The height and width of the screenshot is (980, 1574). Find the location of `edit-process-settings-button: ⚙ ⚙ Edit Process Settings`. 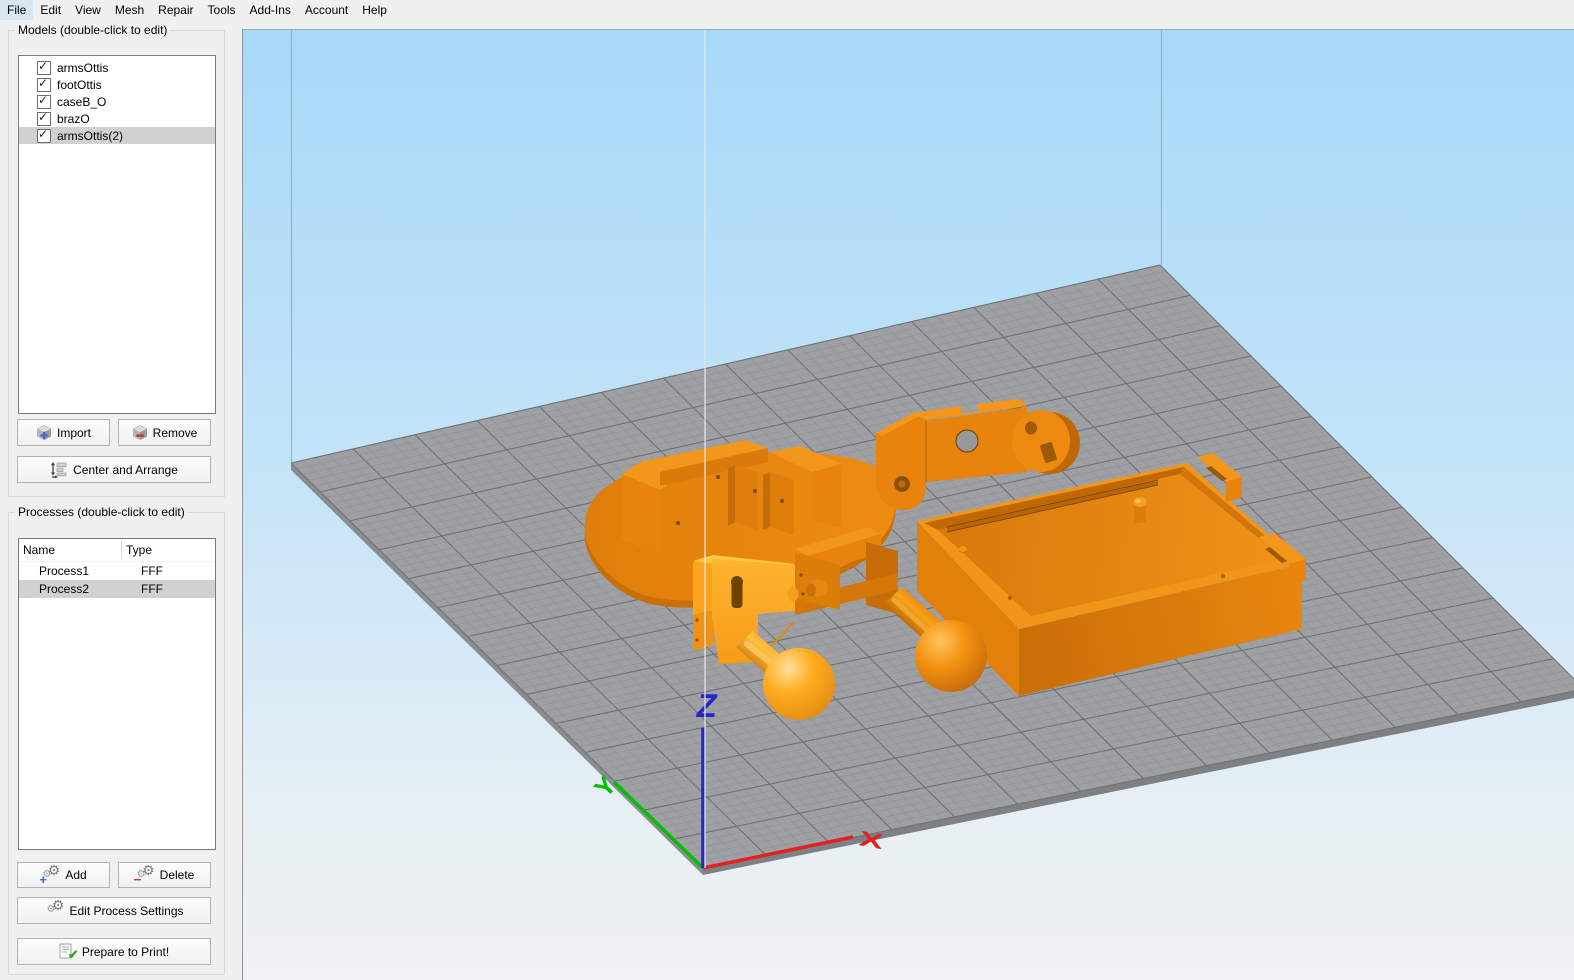

edit-process-settings-button: ⚙ ⚙ Edit Process Settings is located at coordinates (114, 910).